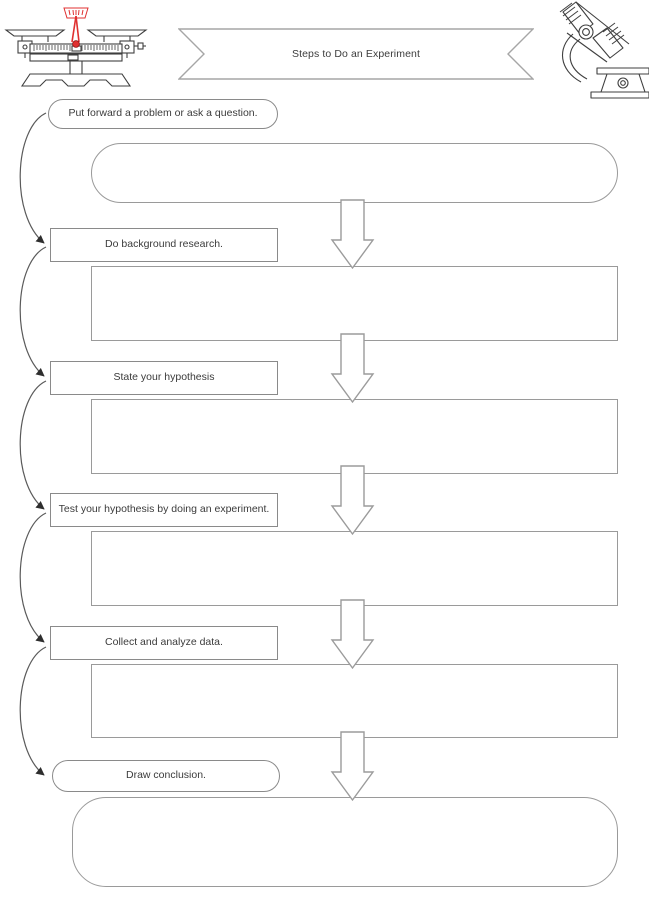  What do you see at coordinates (163, 114) in the screenshot?
I see `step-label-1: Put forward a problem or ask a question.` at bounding box center [163, 114].